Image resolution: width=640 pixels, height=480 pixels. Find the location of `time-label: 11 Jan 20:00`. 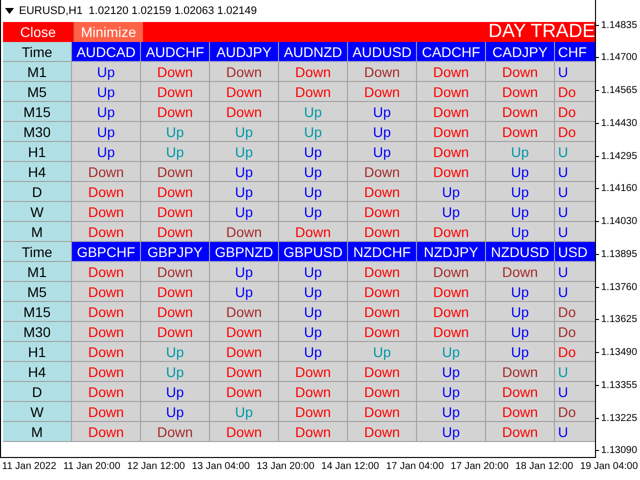

time-label: 11 Jan 20:00 is located at coordinates (91, 466).